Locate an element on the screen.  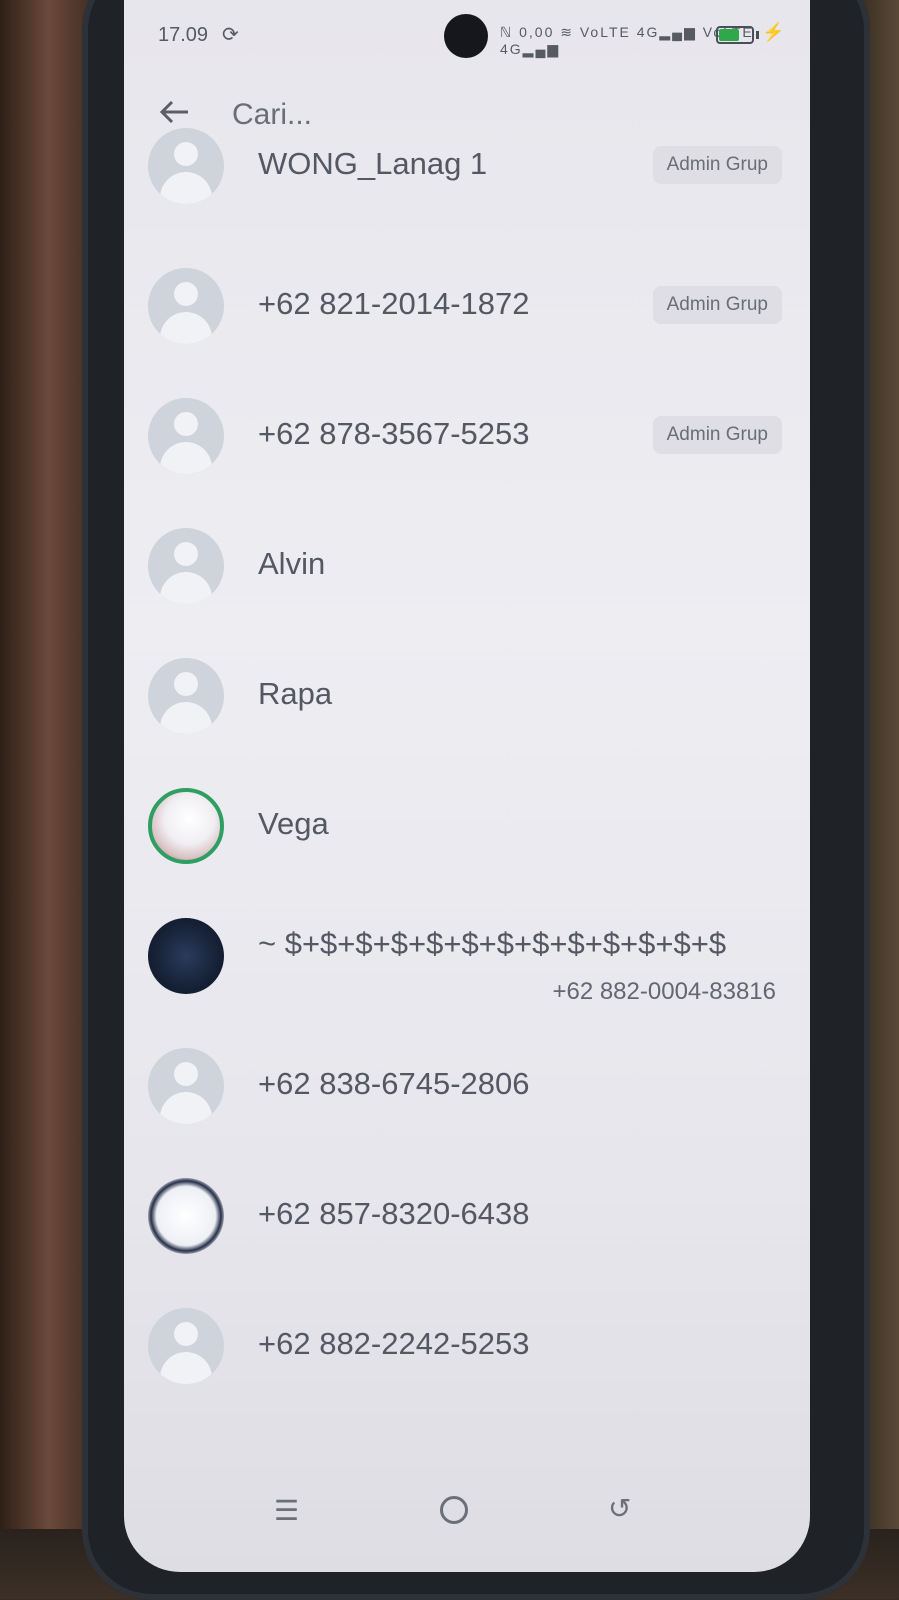
battery-fill is located at coordinates (729, 35).